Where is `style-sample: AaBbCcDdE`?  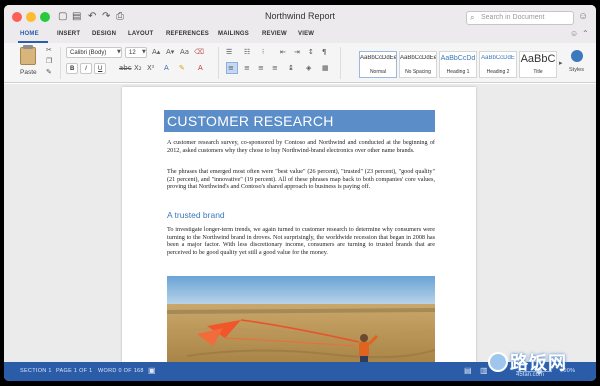 style-sample: AaBbCcDdE is located at coordinates (498, 58).